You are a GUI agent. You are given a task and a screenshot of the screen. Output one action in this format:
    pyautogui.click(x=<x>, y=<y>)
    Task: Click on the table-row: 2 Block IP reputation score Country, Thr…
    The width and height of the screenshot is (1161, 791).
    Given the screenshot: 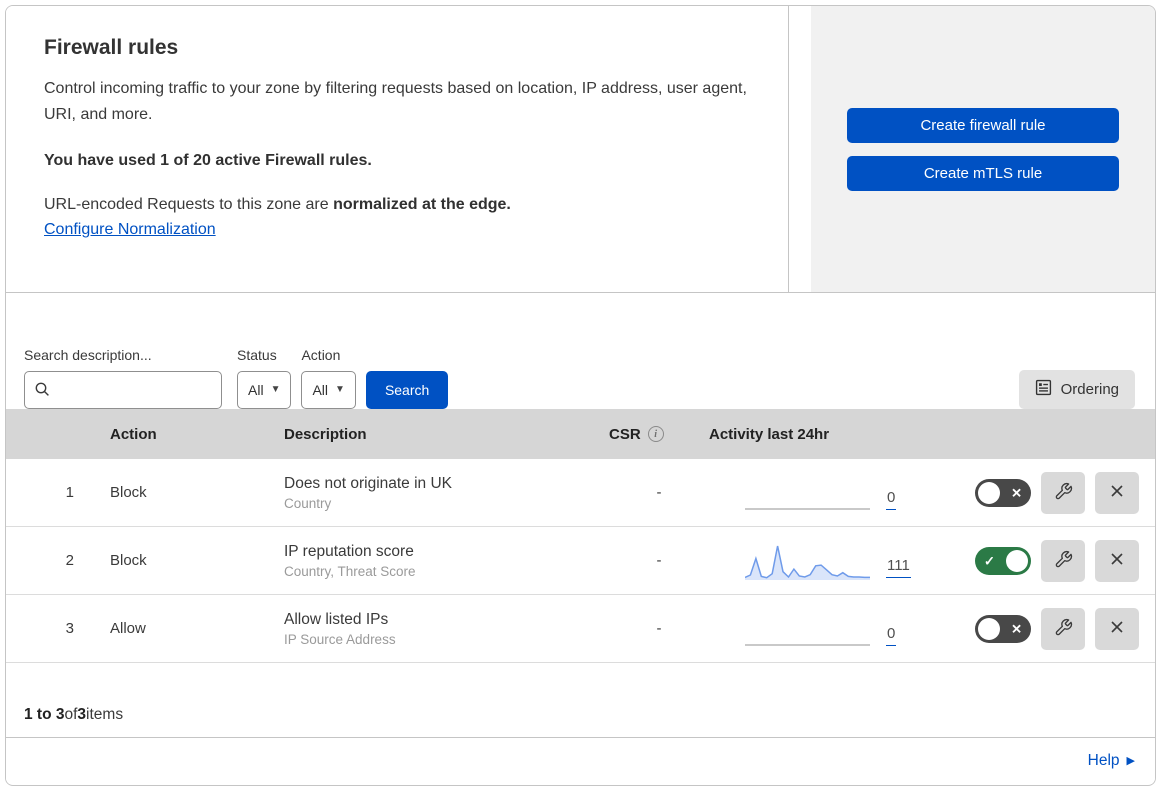 What is the action you would take?
    pyautogui.click(x=580, y=561)
    